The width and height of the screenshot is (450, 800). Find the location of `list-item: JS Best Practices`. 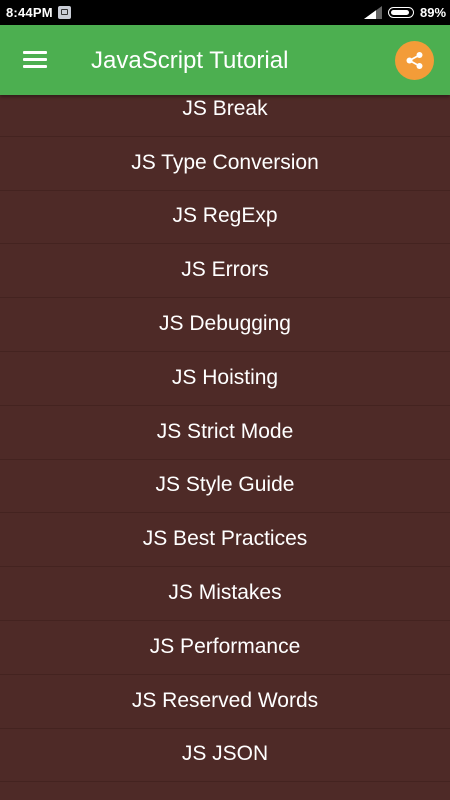

list-item: JS Best Practices is located at coordinates (225, 540).